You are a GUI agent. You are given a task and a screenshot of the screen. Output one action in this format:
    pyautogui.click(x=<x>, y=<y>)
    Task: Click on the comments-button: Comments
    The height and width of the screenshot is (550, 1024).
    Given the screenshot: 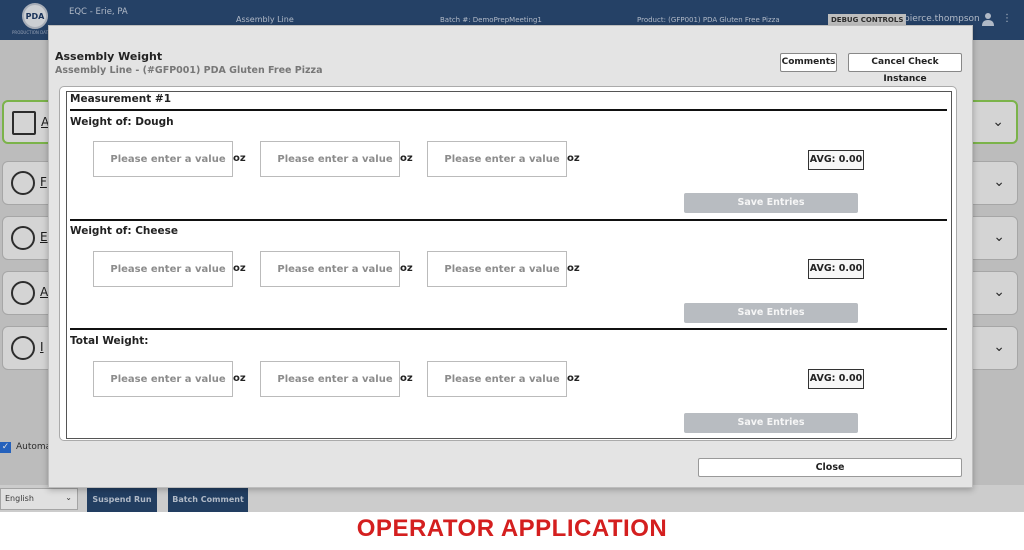 What is the action you would take?
    pyautogui.click(x=808, y=62)
    